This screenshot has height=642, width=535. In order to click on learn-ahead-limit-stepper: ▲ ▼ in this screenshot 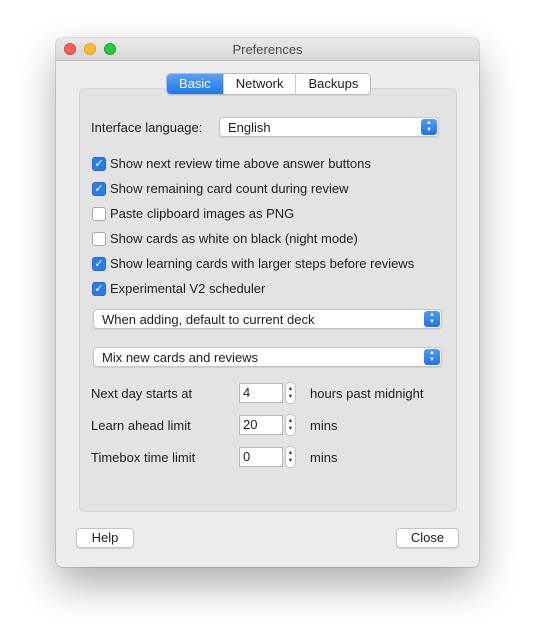, I will do `click(290, 425)`.